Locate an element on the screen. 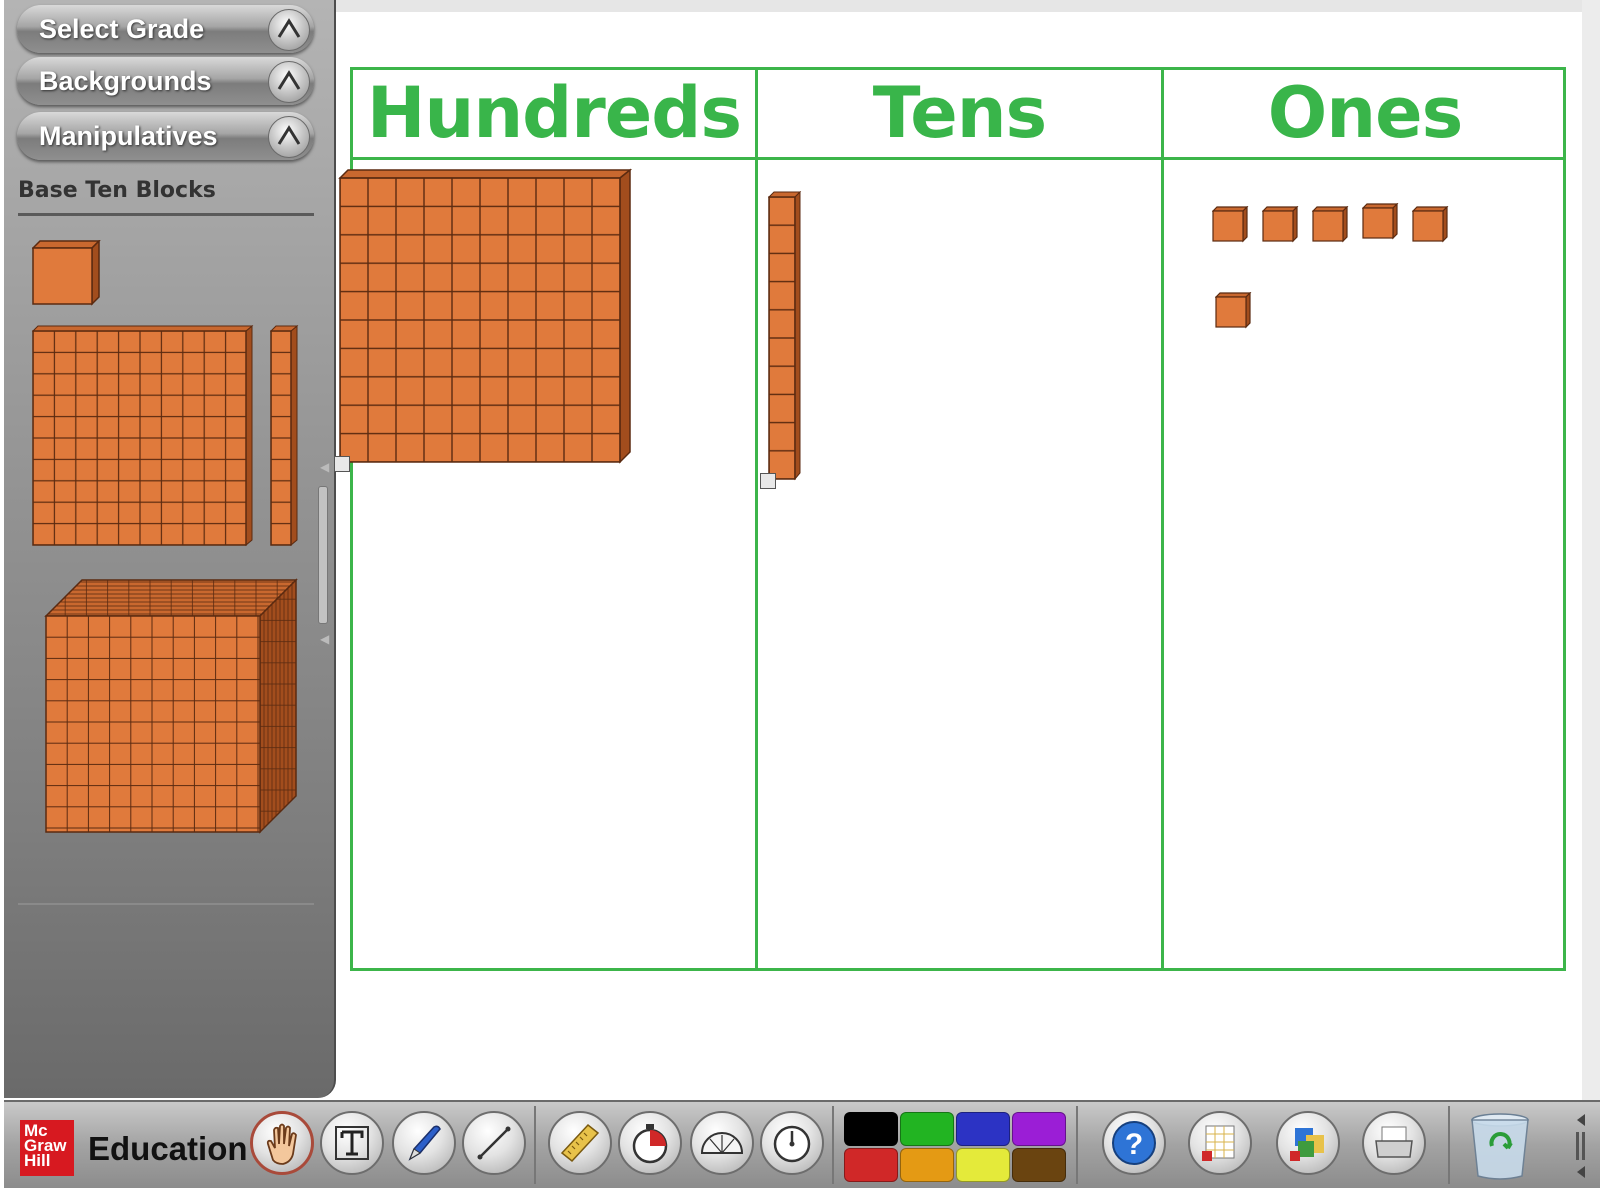 This screenshot has height=1188, width=1600. line-tool-button is located at coordinates (494, 1143).